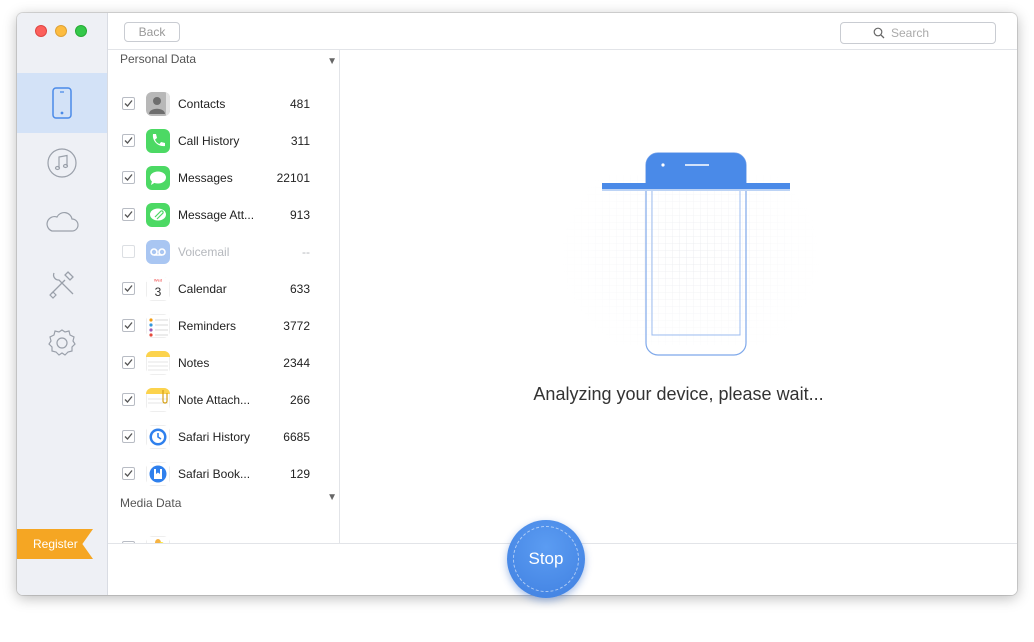 The height and width of the screenshot is (642, 1034). I want to click on cloud-icon, so click(62, 221).